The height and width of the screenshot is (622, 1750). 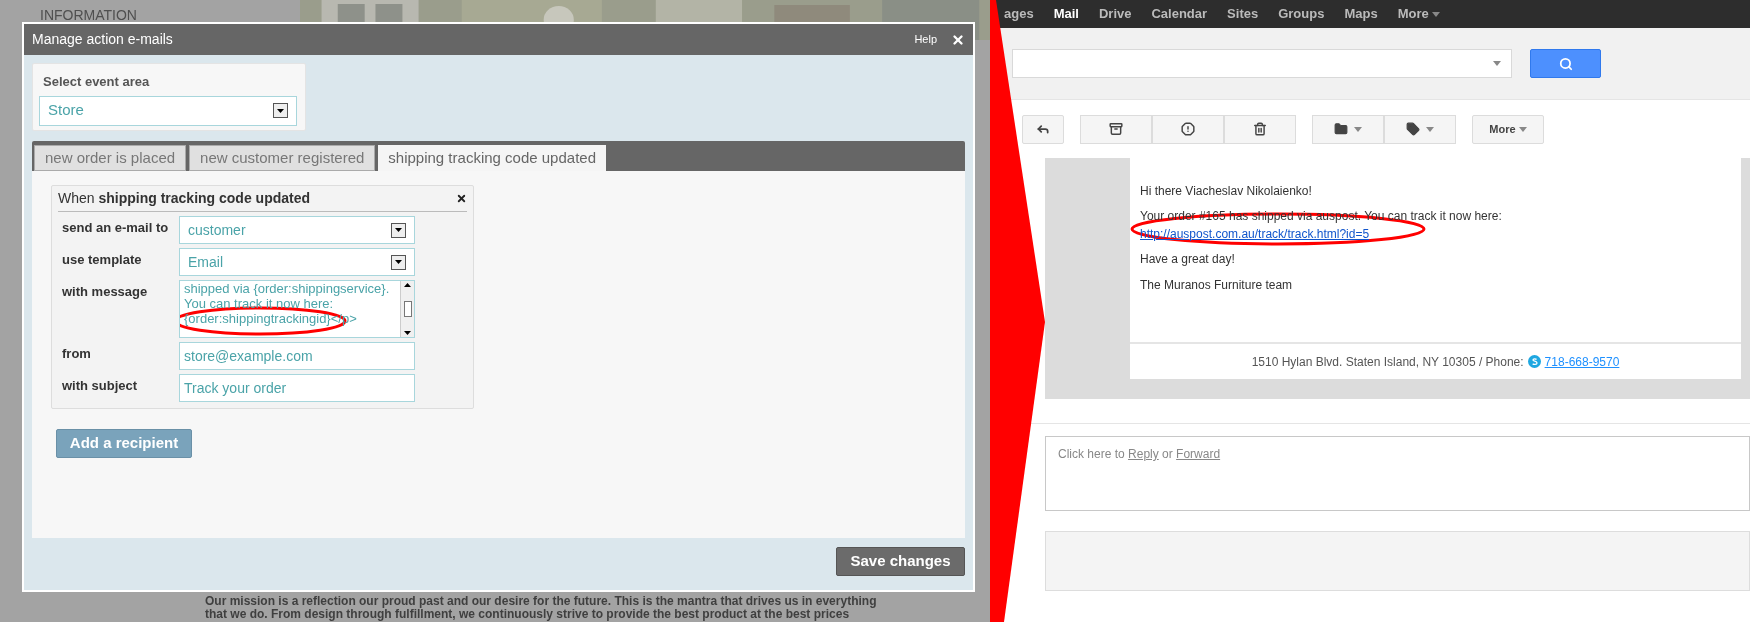 What do you see at coordinates (1115, 14) in the screenshot?
I see `nav-link: Drive` at bounding box center [1115, 14].